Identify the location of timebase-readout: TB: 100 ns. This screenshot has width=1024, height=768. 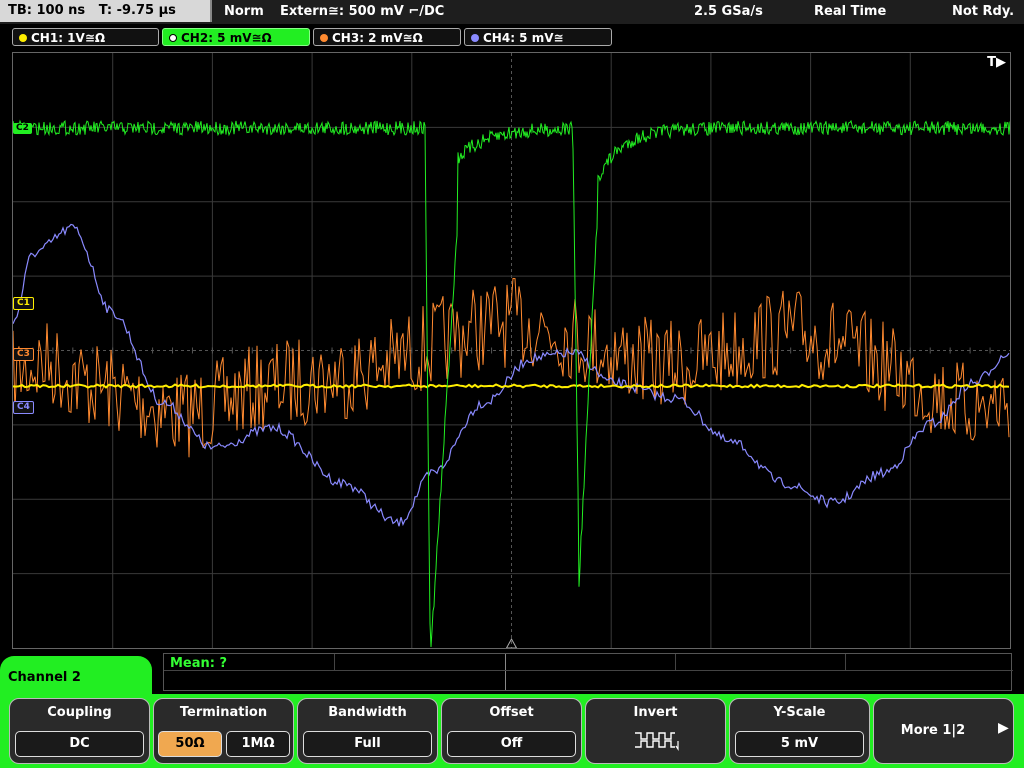
(47, 10).